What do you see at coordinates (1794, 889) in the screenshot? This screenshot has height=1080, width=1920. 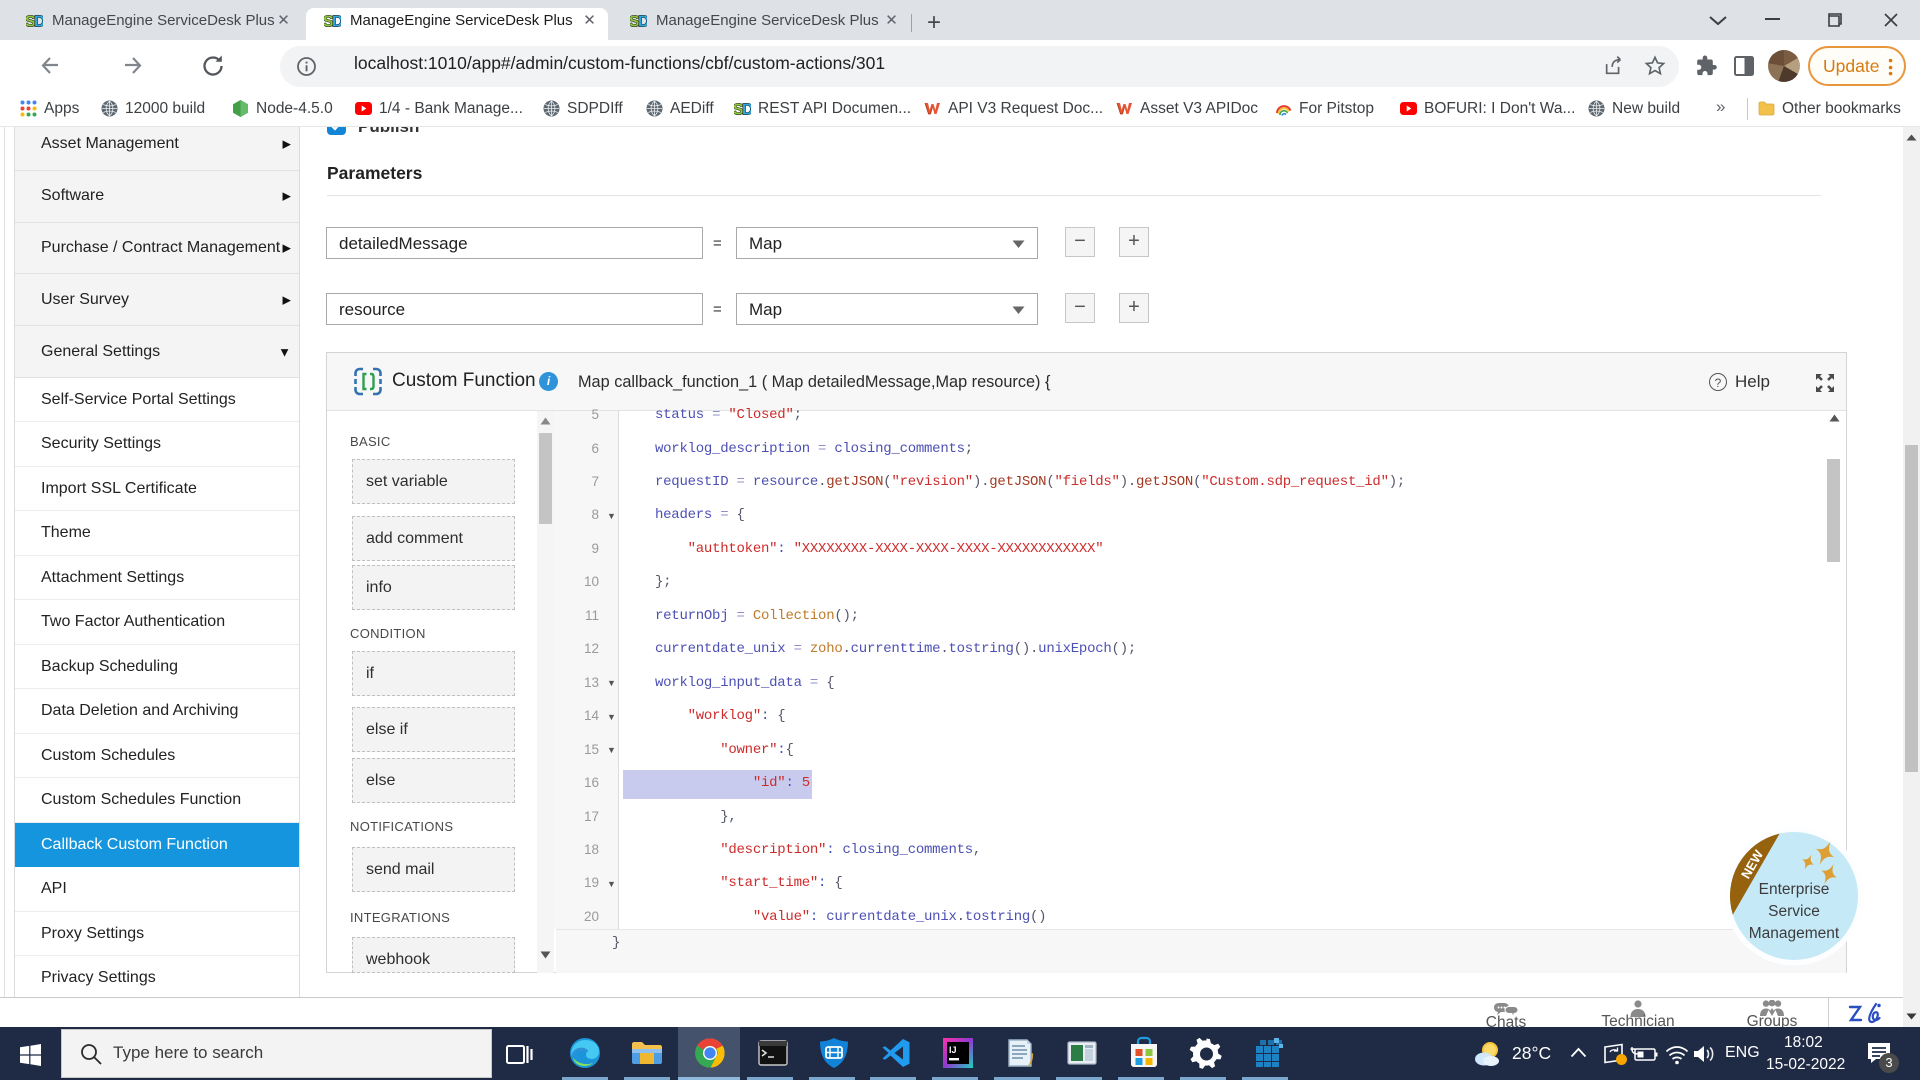 I see `svg-text: Enterprise` at bounding box center [1794, 889].